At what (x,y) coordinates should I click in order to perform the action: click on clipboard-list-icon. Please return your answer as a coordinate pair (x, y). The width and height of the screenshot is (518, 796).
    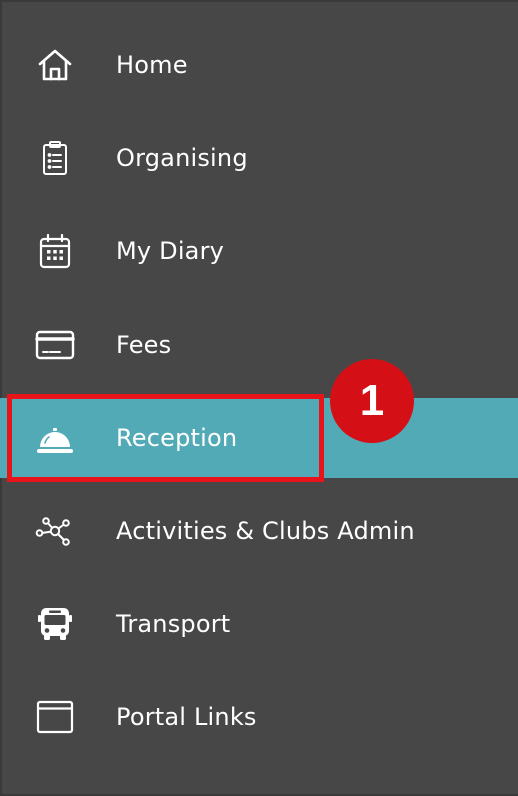
    Looking at the image, I should click on (55, 158).